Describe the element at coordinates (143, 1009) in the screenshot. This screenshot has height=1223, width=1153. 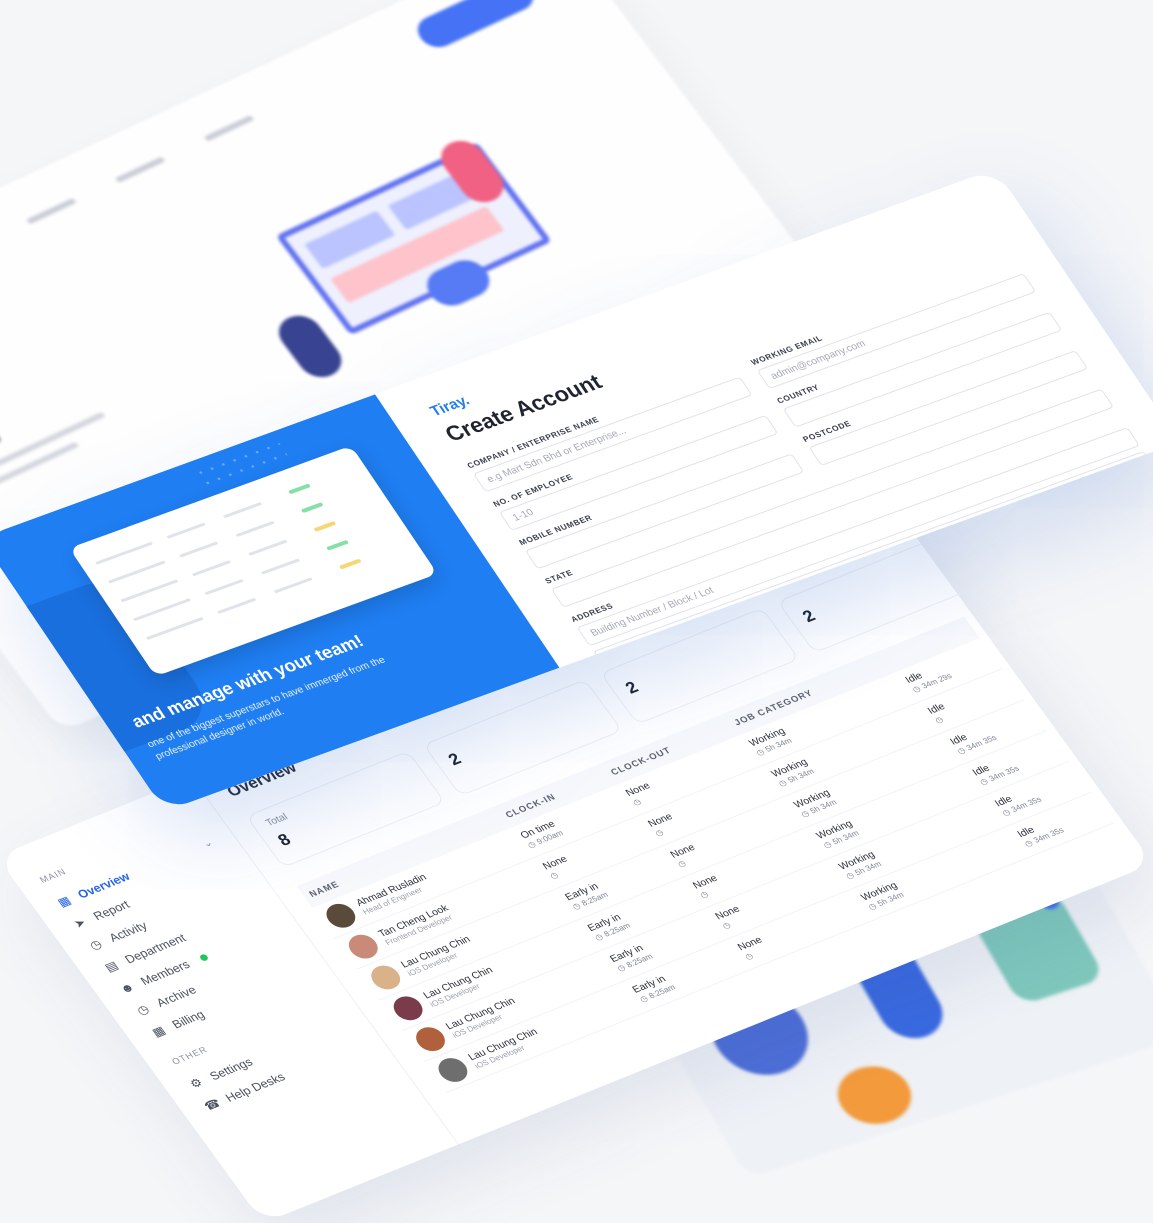
I see `archive-icon: ◷` at that location.